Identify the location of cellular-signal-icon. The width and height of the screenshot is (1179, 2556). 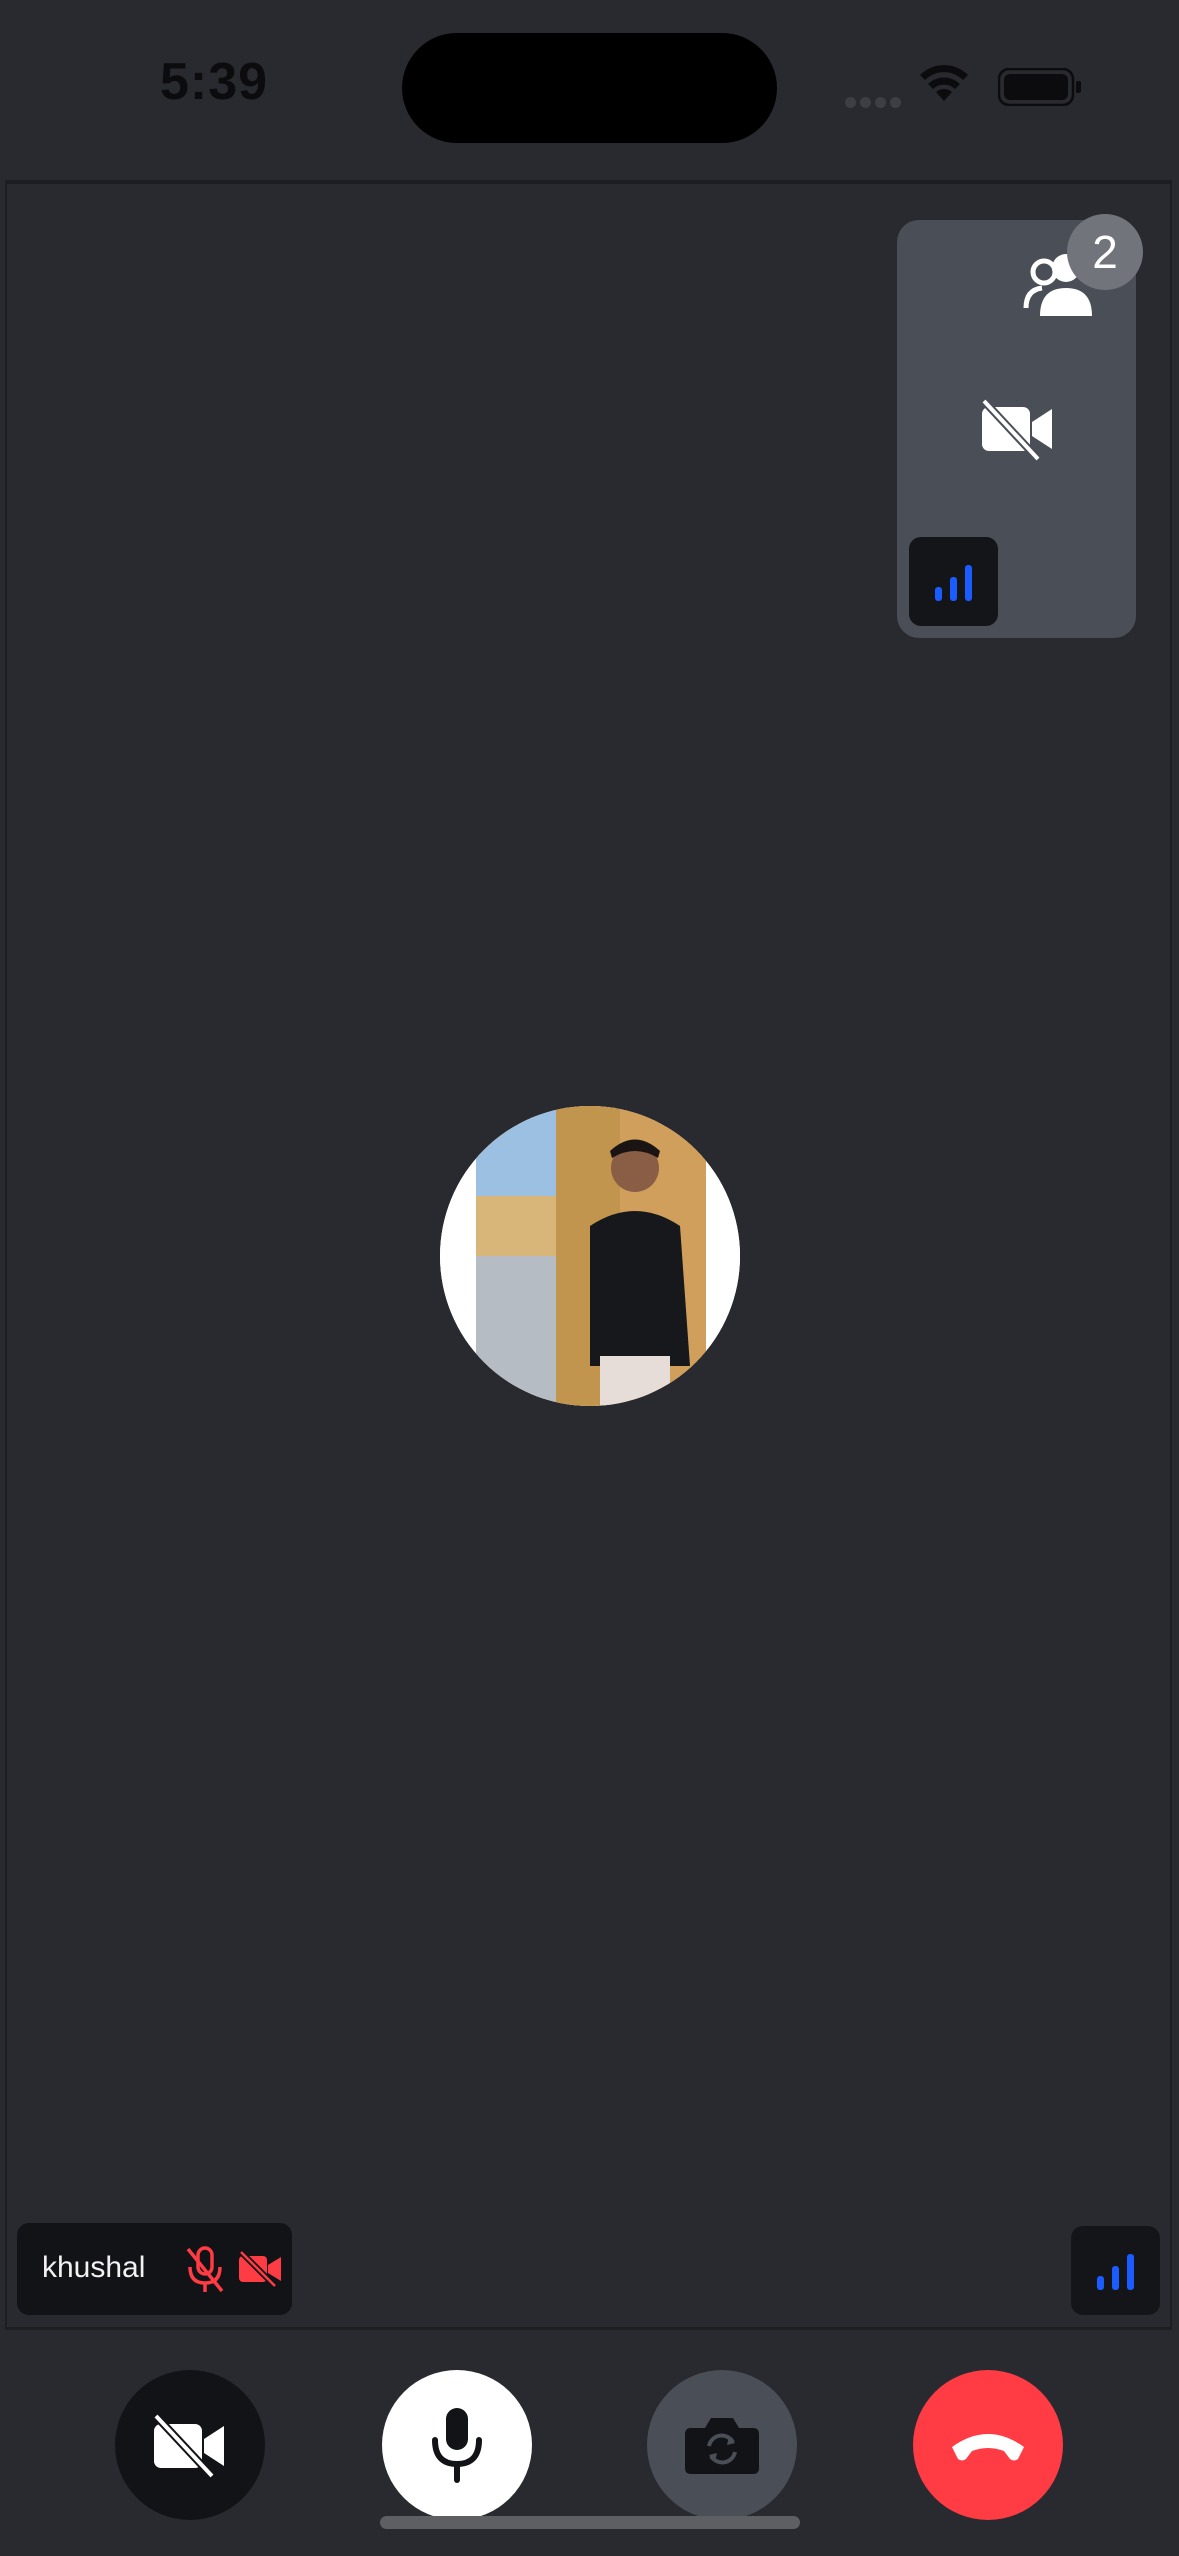
(875, 104).